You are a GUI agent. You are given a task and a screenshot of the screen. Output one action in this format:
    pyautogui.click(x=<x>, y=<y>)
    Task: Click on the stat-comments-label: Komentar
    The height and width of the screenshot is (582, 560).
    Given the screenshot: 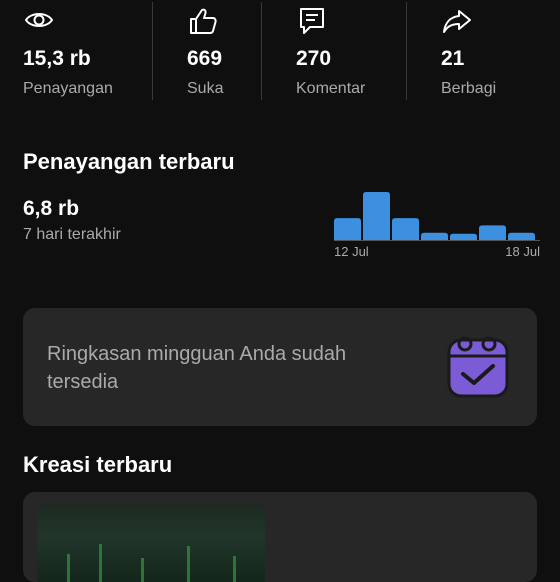 What is the action you would take?
    pyautogui.click(x=331, y=88)
    